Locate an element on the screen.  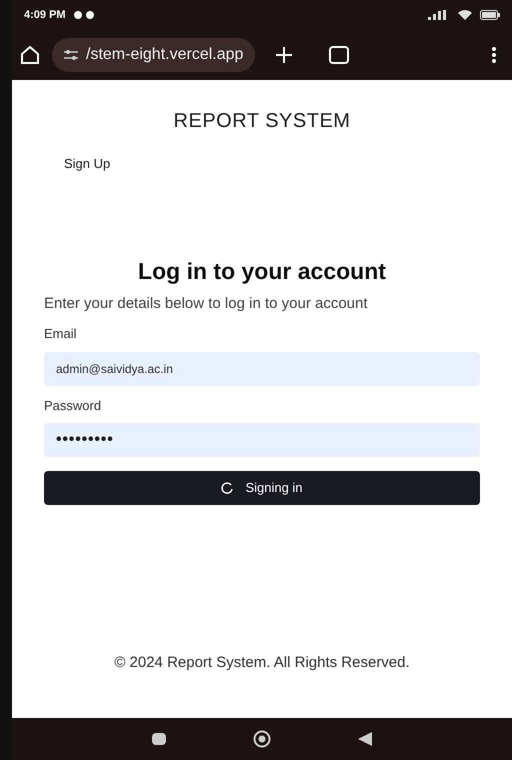
site-title: REPORT SYSTEM is located at coordinates (262, 121).